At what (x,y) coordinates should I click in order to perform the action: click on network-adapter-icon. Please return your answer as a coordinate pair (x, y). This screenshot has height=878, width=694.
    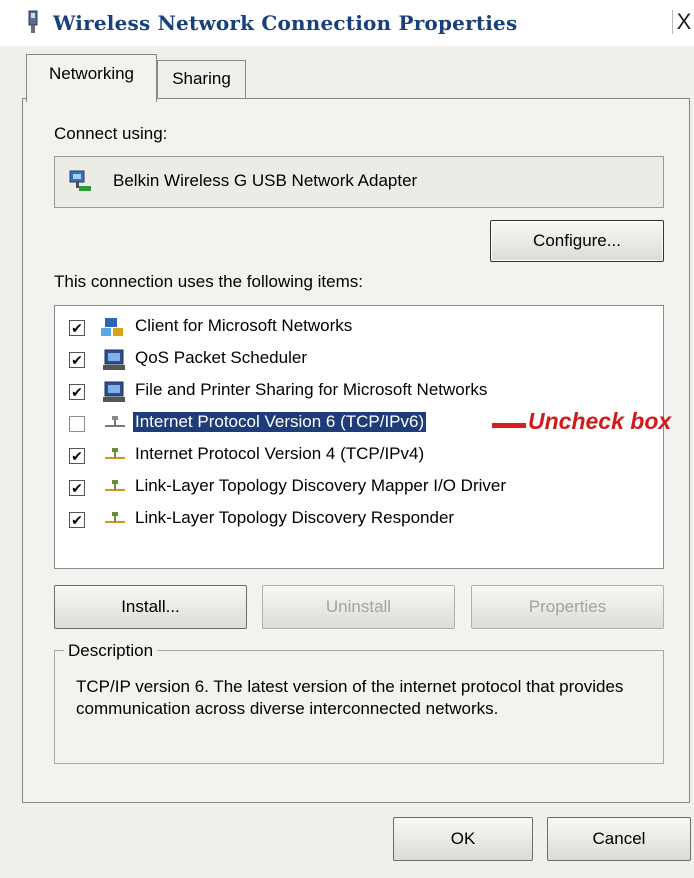
    Looking at the image, I should click on (80, 180).